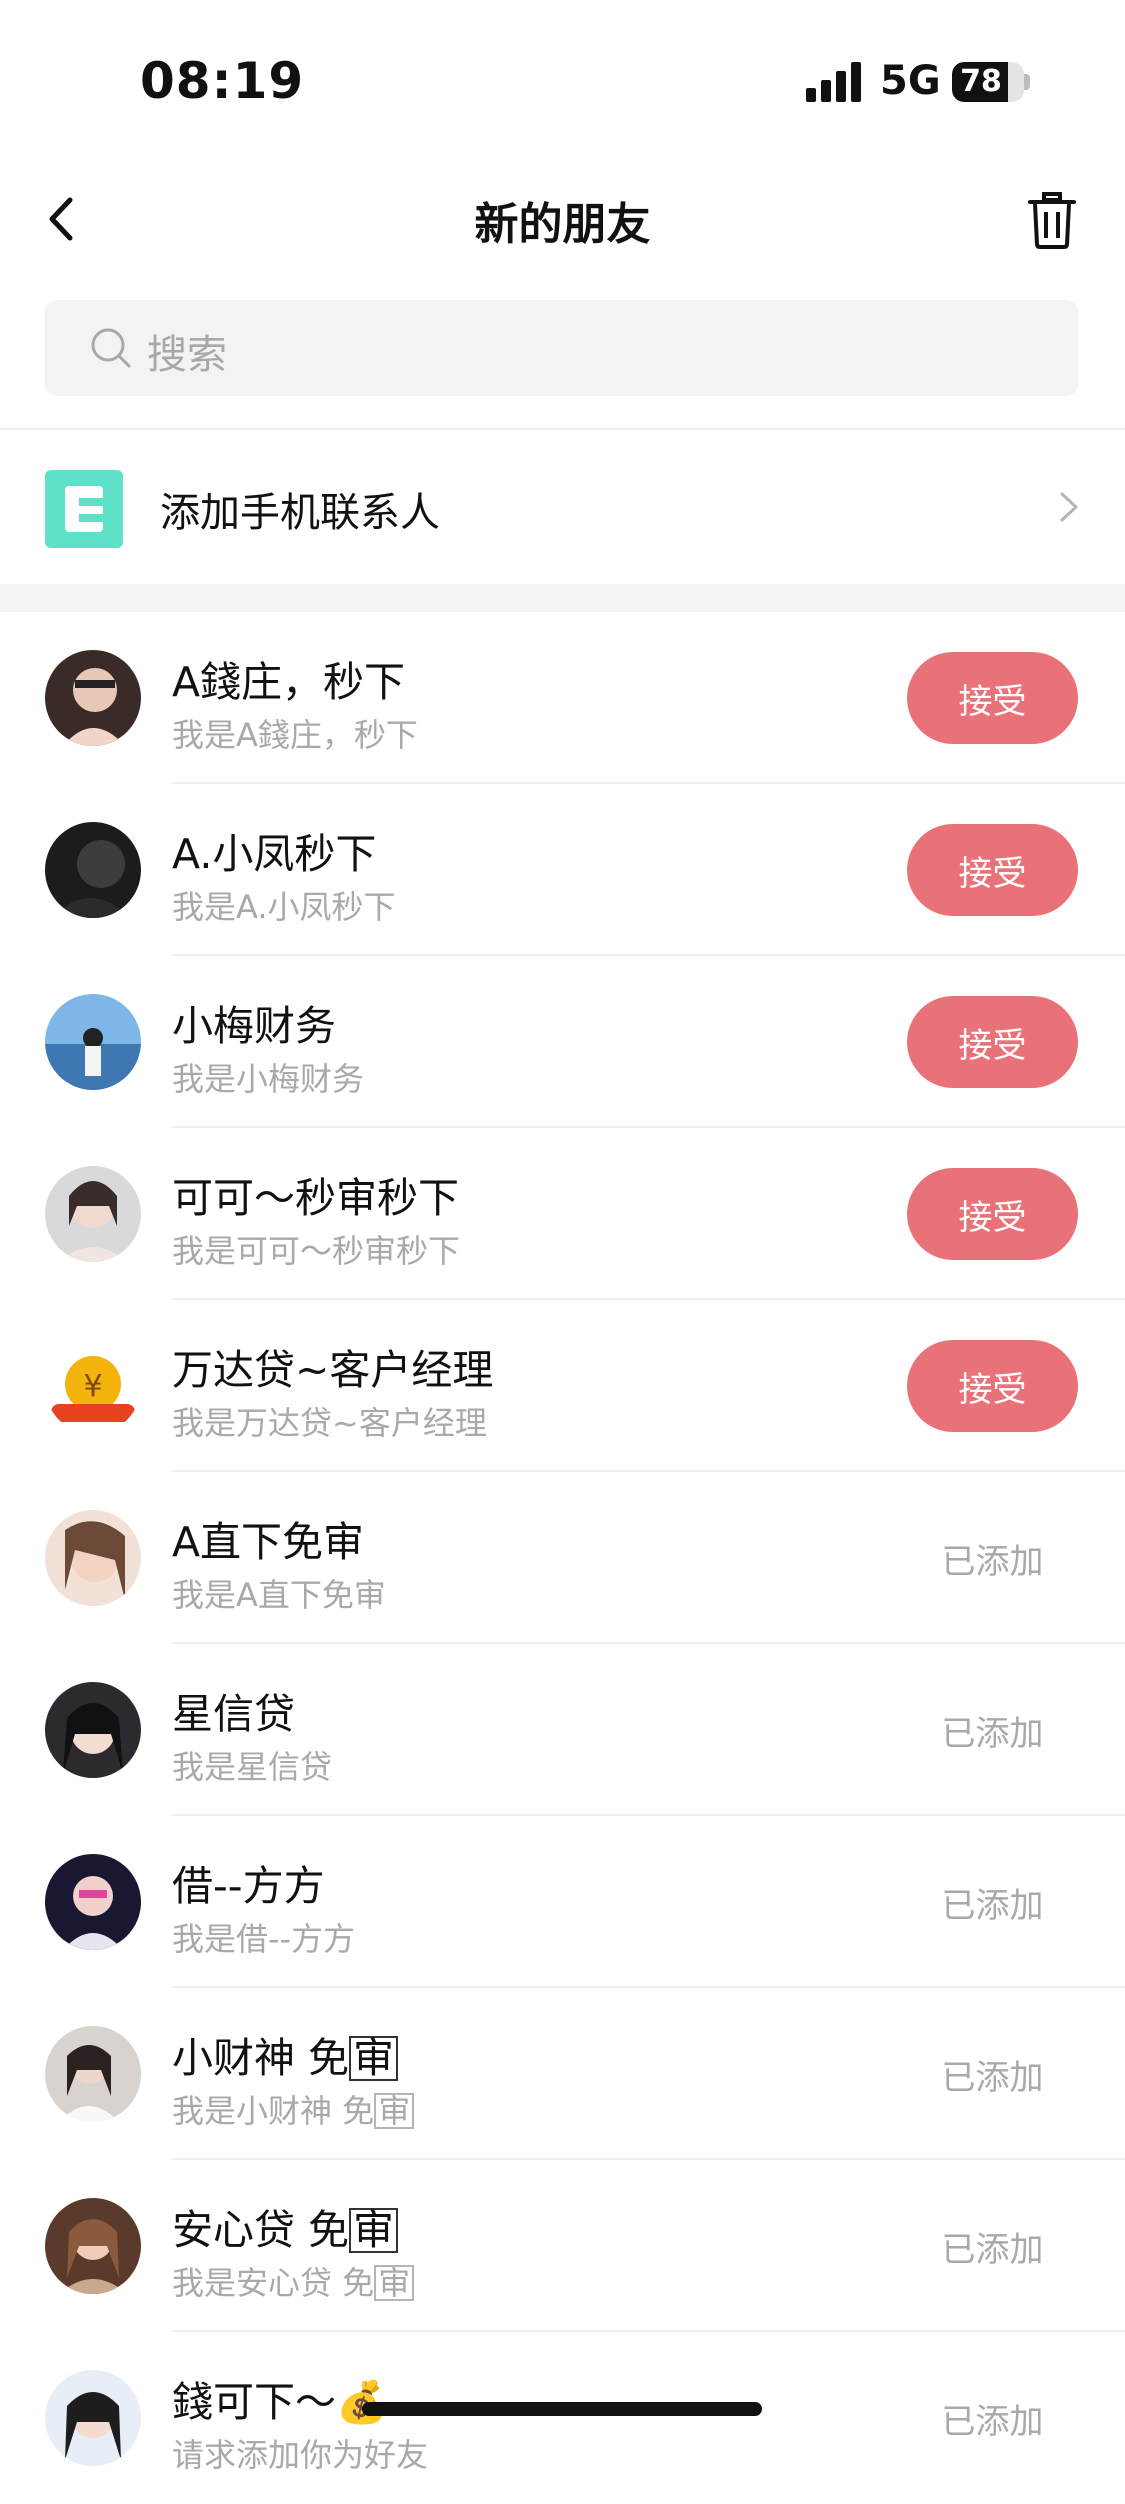 Image resolution: width=1125 pixels, height=2504 pixels. Describe the element at coordinates (268, 1079) in the screenshot. I see `request-message: 我是小梅财务` at that location.